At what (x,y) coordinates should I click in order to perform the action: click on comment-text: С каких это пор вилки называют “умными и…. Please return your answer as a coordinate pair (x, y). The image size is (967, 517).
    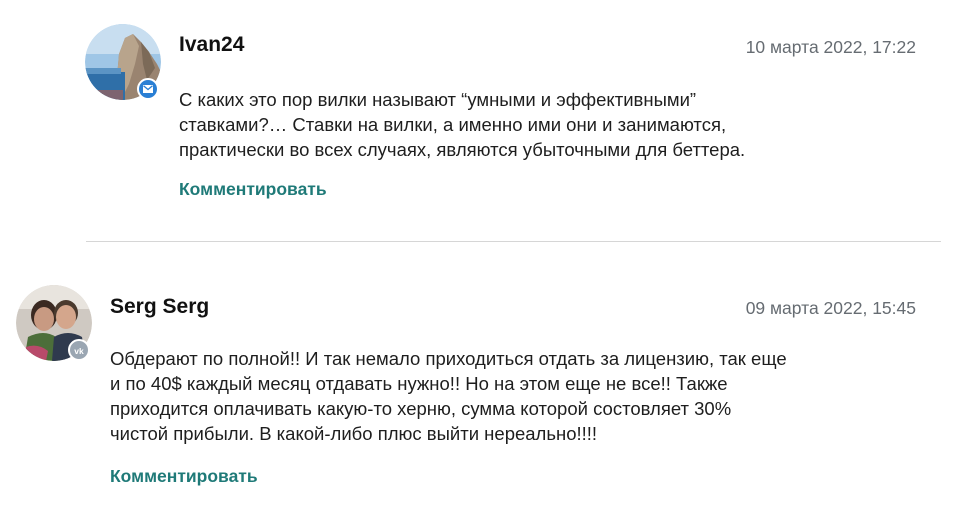
    Looking at the image, I should click on (462, 124).